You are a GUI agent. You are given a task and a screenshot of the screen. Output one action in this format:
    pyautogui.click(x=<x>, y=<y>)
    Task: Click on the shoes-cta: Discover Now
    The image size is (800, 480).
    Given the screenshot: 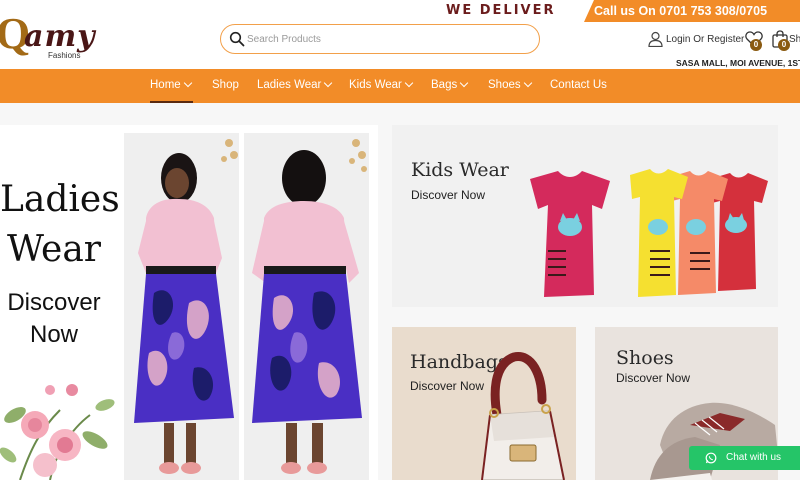 What is the action you would take?
    pyautogui.click(x=653, y=378)
    